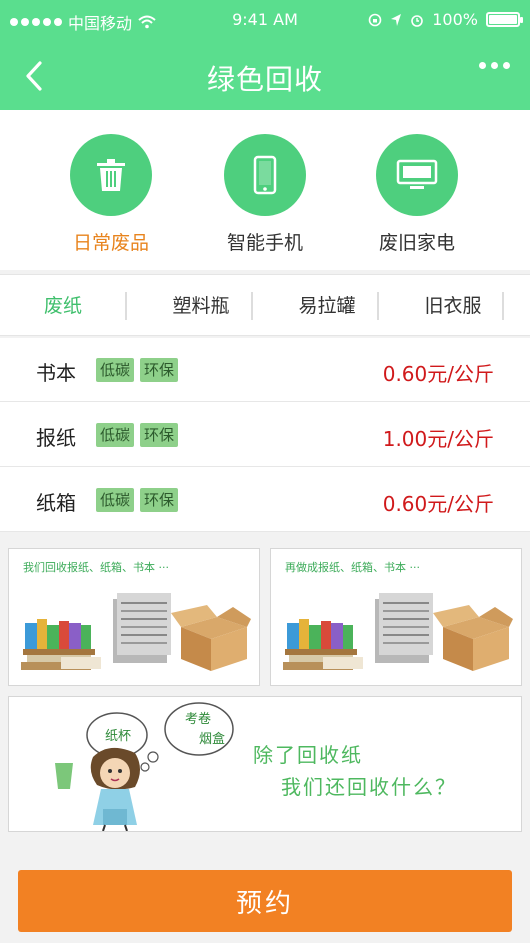 The width and height of the screenshot is (530, 943). What do you see at coordinates (352, 567) in the screenshot?
I see `banner-caption: 再做成报纸、纸箱、书本 ···` at bounding box center [352, 567].